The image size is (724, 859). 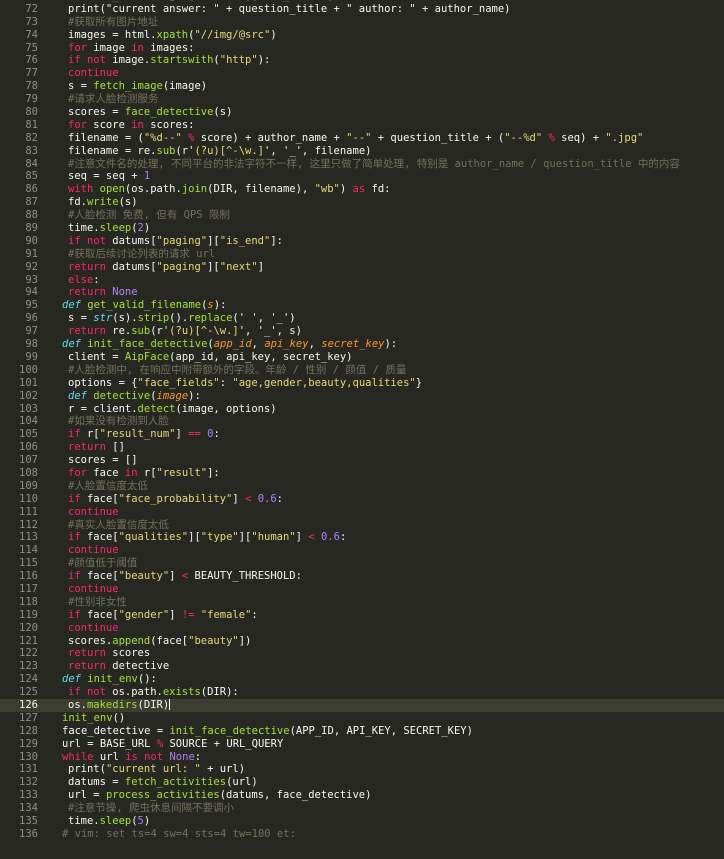 What do you see at coordinates (362, 421) in the screenshot?
I see `code-line: 104 #如果没有检测到人脸` at bounding box center [362, 421].